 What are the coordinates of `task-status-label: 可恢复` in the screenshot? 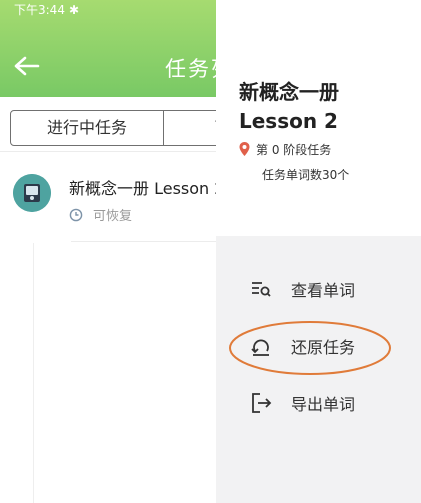 It's located at (113, 216).